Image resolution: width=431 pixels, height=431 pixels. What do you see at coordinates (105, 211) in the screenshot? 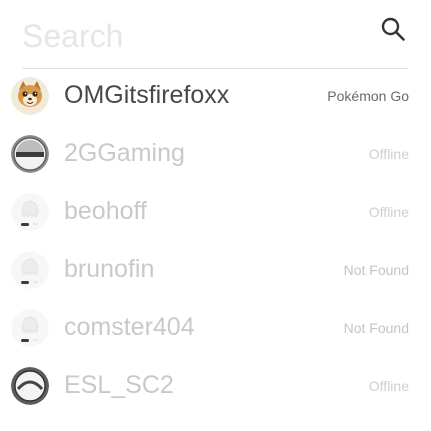
I see `channel-name: beohoff` at bounding box center [105, 211].